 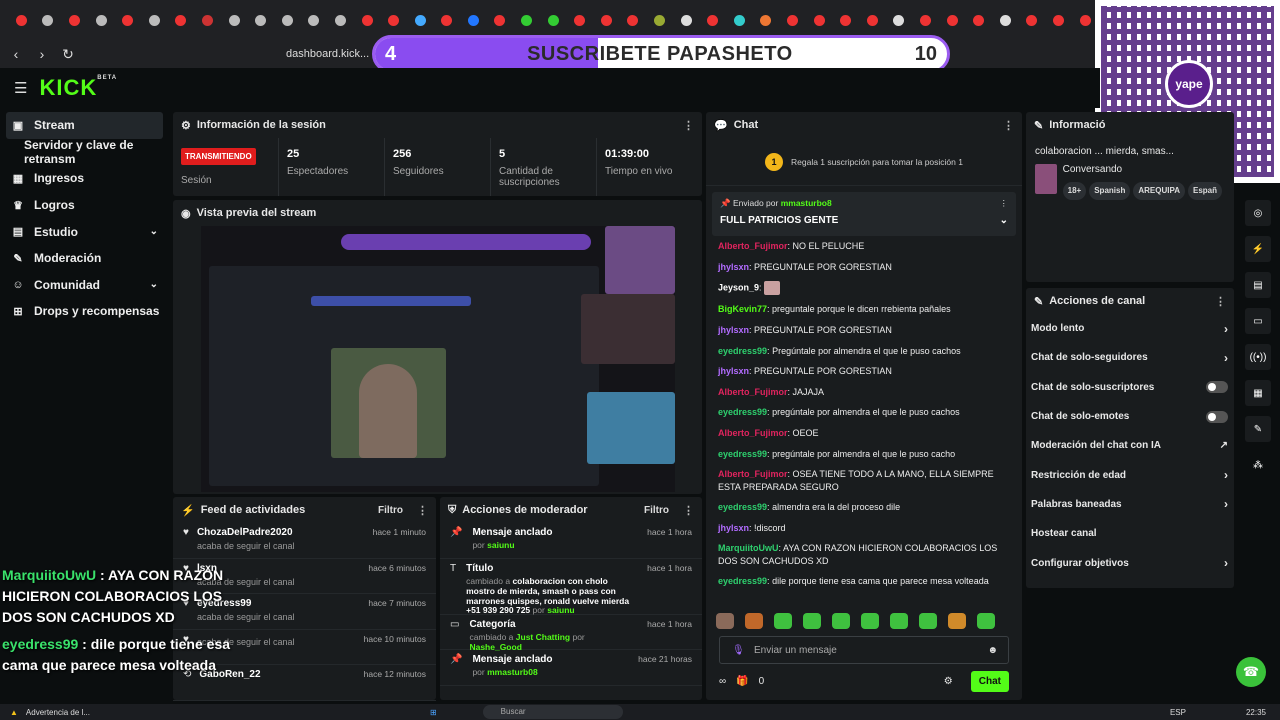 I want to click on settings-icon: ⚙, so click(x=948, y=681).